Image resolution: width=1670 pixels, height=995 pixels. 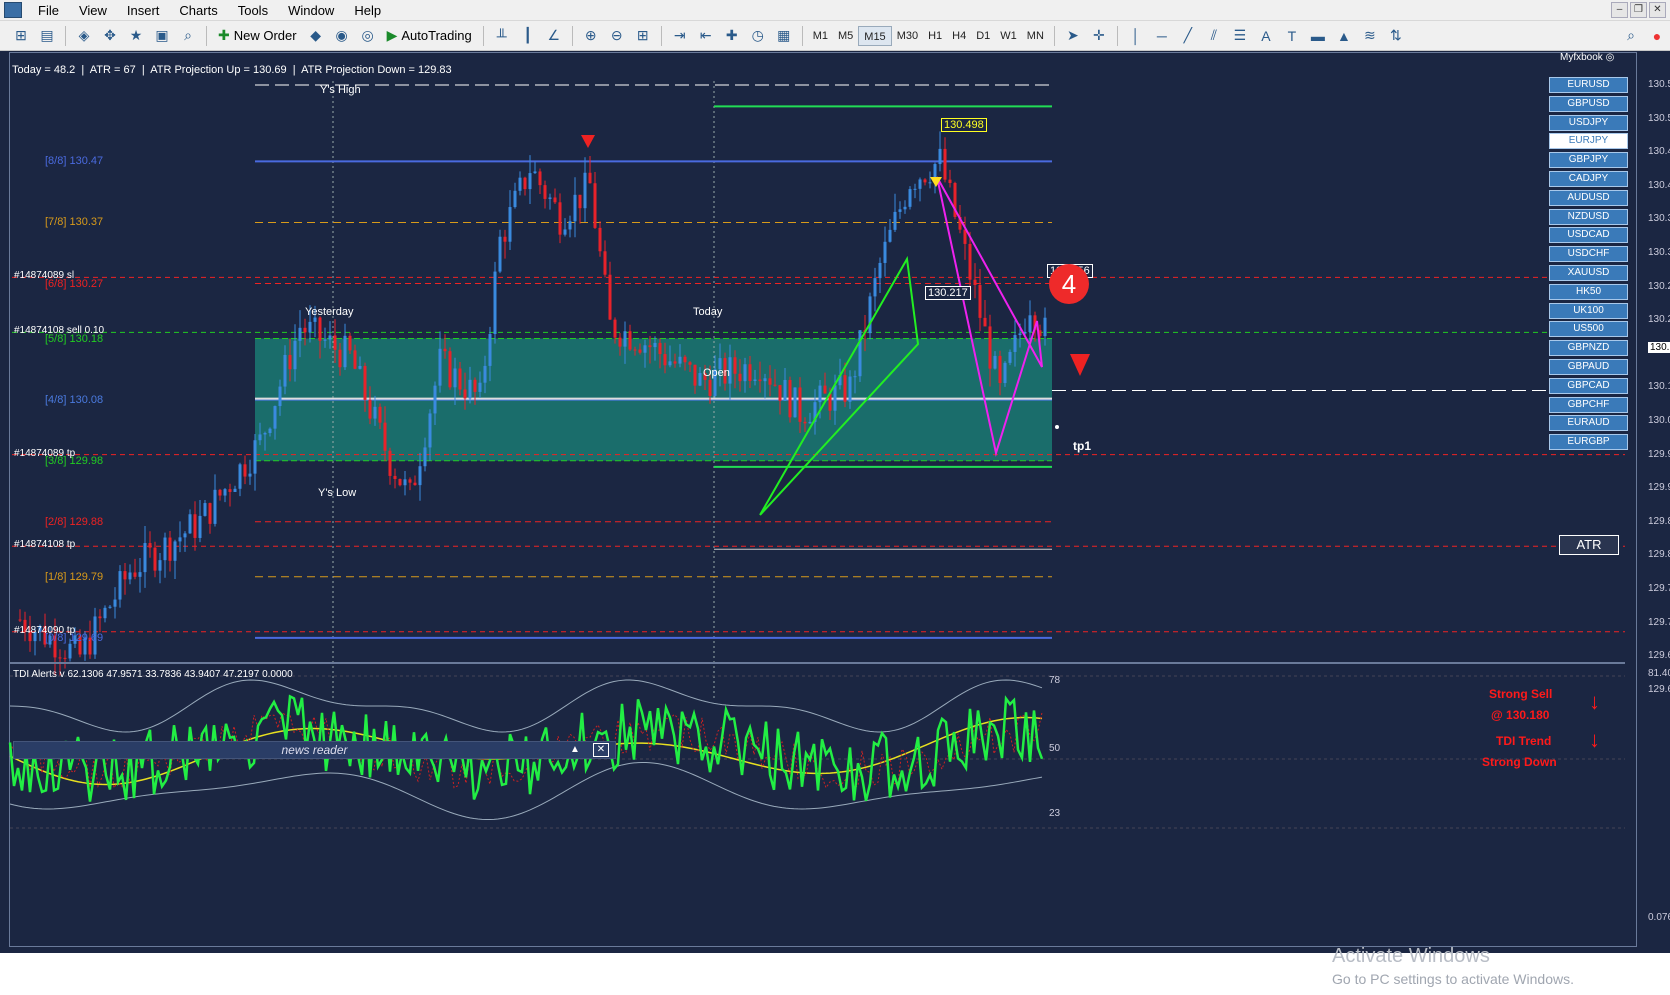 What do you see at coordinates (162, 36) in the screenshot?
I see `terminal-icon: ▣` at bounding box center [162, 36].